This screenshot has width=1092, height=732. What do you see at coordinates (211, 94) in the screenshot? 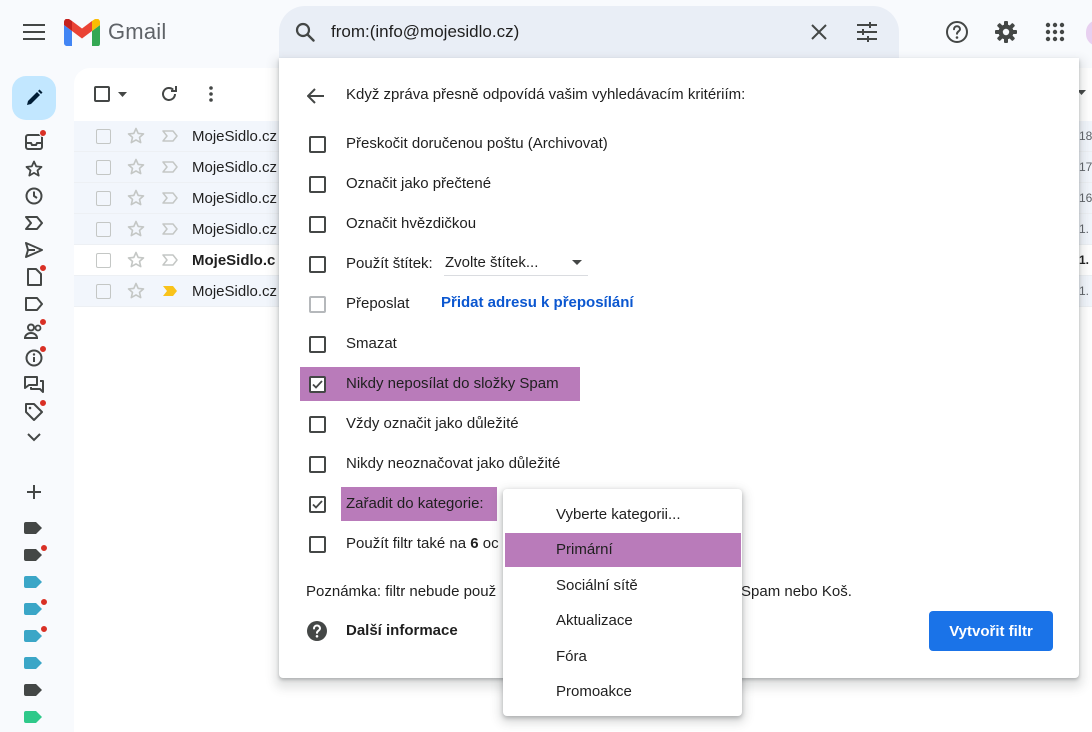
I see `more-actions-button` at bounding box center [211, 94].